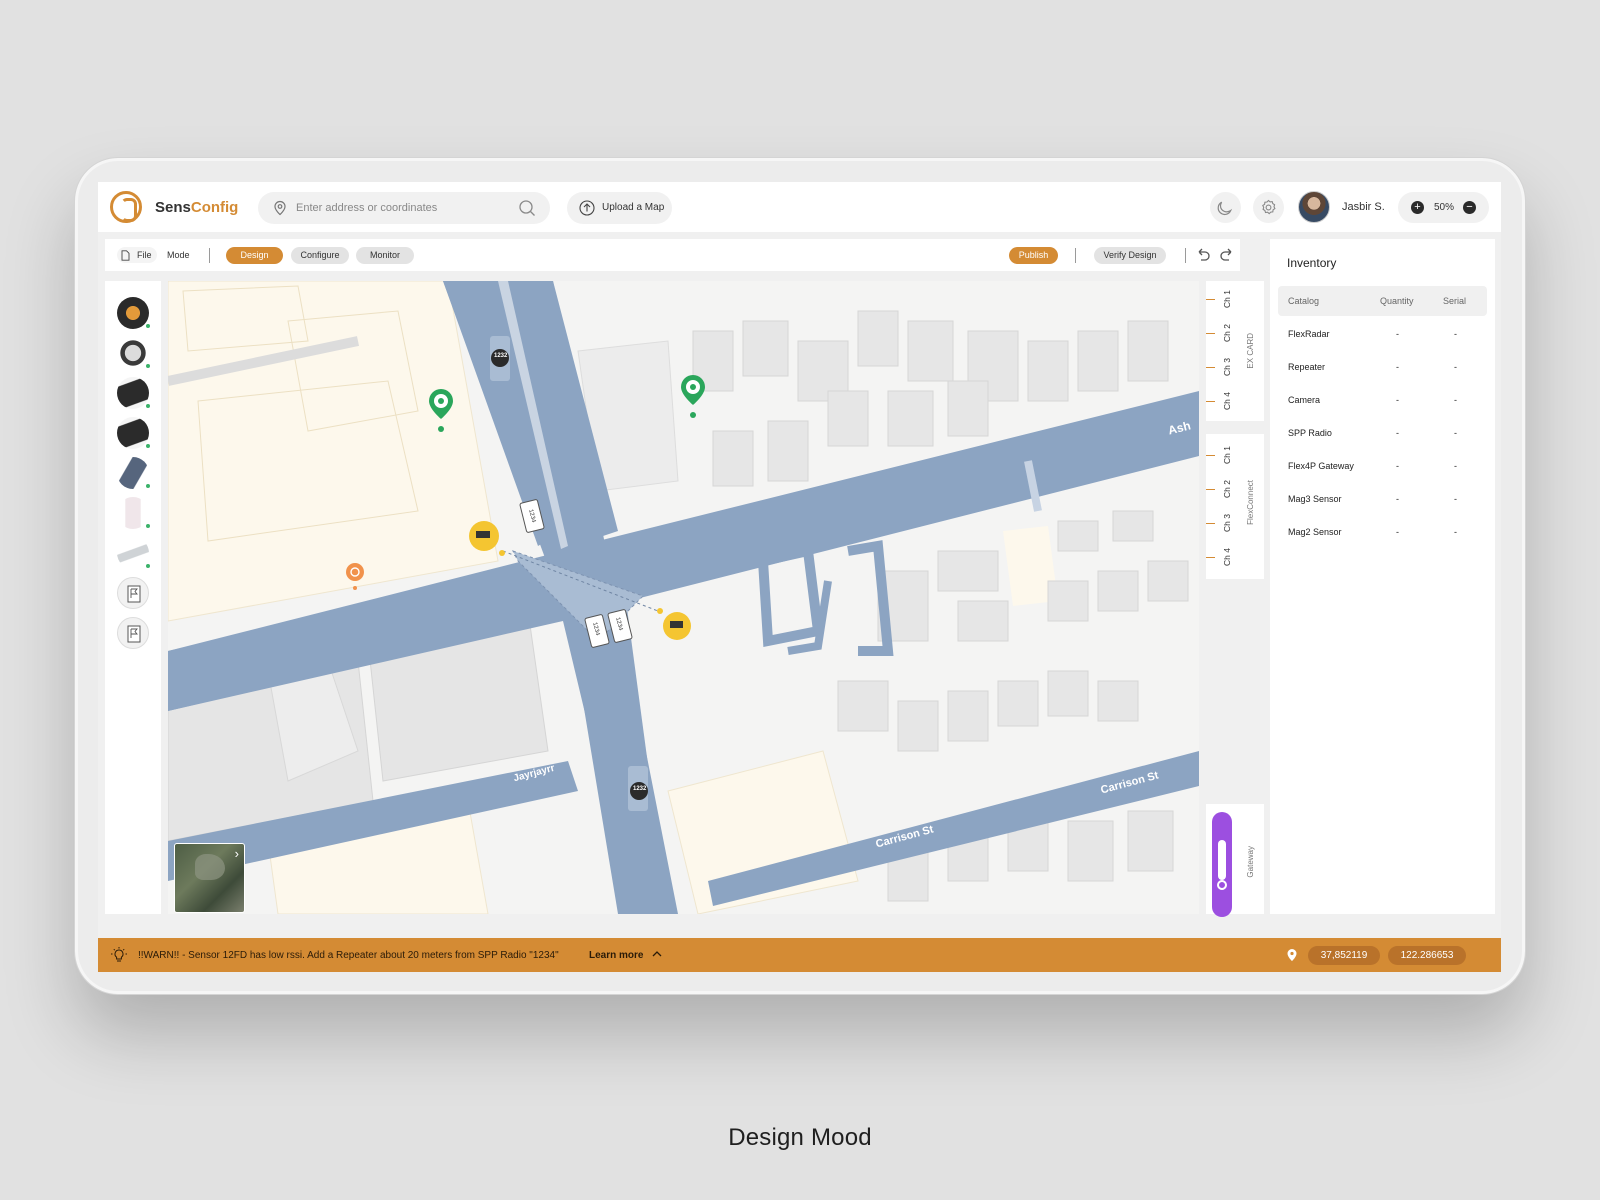  I want to click on device-palette, so click(133, 597).